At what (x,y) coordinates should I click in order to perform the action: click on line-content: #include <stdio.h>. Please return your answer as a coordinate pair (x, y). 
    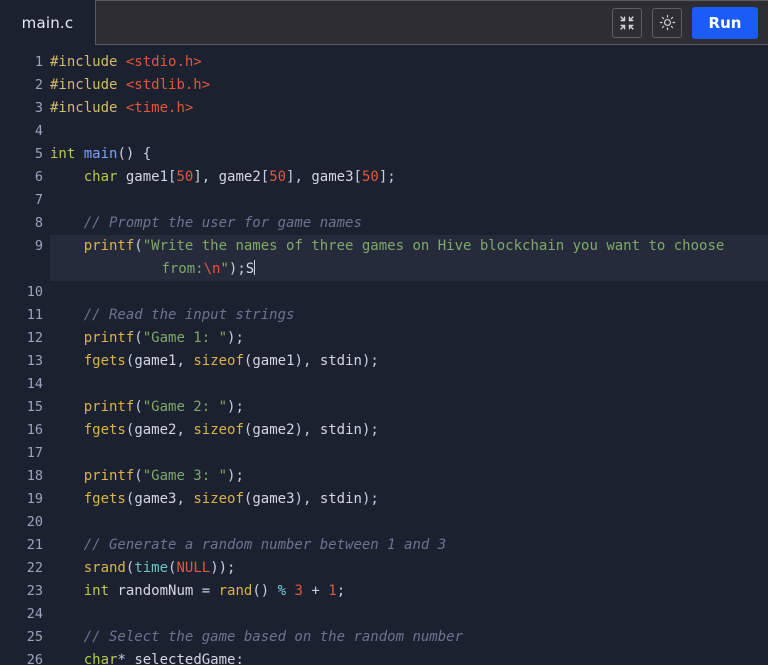
    Looking at the image, I should click on (409, 62).